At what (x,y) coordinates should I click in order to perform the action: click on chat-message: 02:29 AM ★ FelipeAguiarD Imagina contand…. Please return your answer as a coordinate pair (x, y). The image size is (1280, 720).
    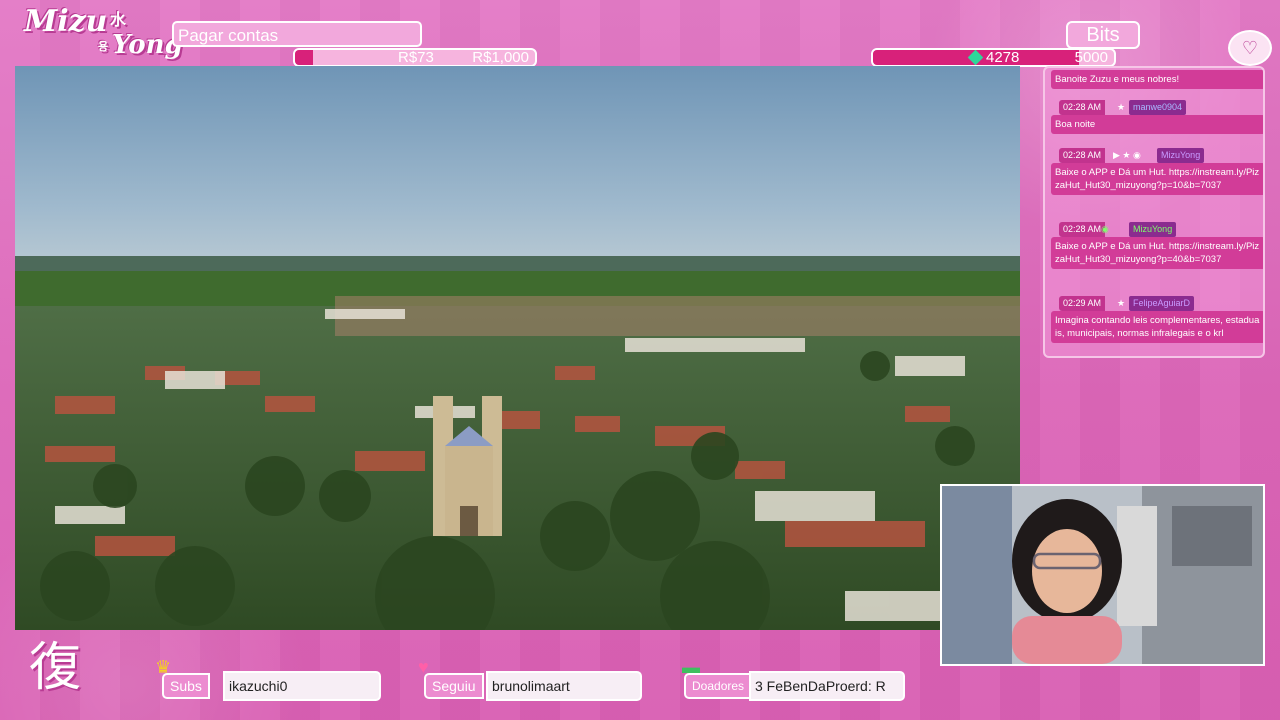
    Looking at the image, I should click on (1157, 319).